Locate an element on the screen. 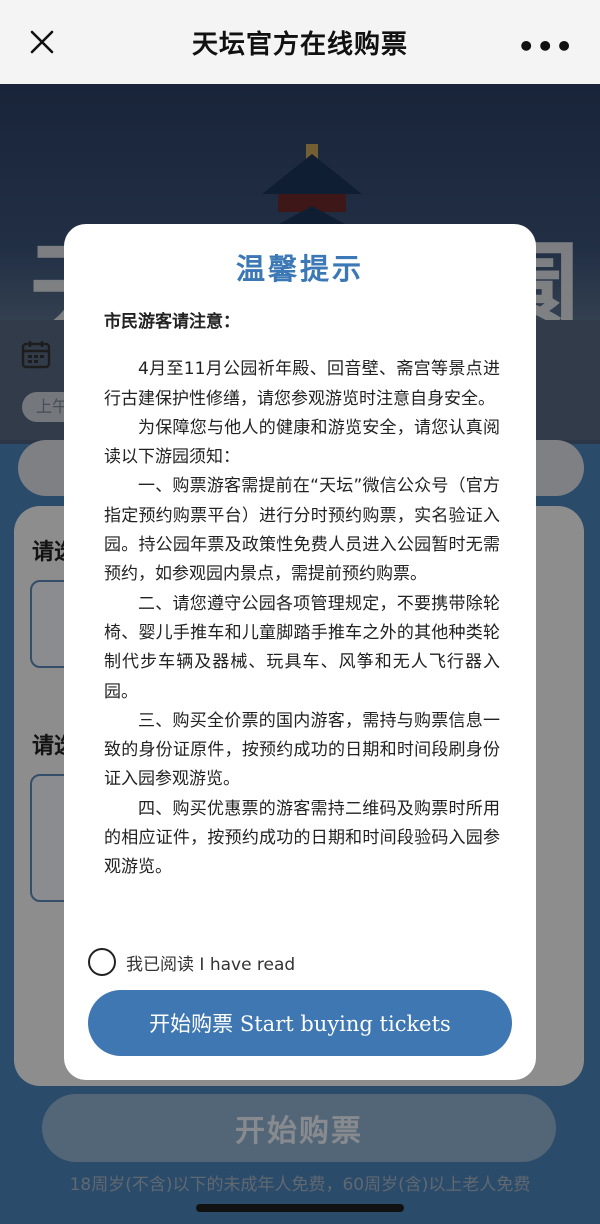 The width and height of the screenshot is (600, 1224). start-buying-button: 开始购票 Start buying tickets is located at coordinates (300, 1023).